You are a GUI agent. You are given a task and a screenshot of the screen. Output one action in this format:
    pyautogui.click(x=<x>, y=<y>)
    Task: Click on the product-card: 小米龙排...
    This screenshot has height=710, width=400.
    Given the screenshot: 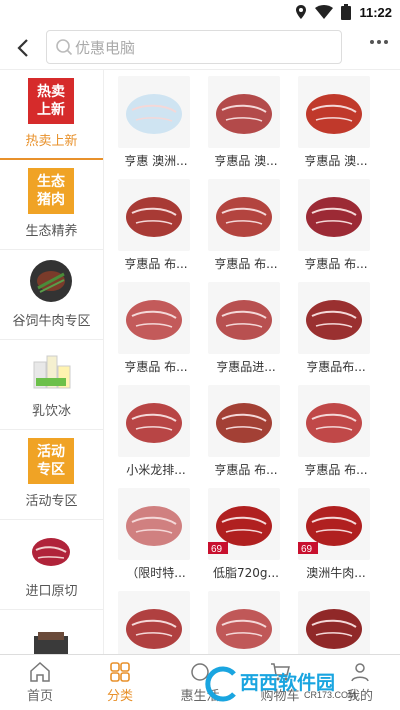 What is the action you would take?
    pyautogui.click(x=155, y=430)
    